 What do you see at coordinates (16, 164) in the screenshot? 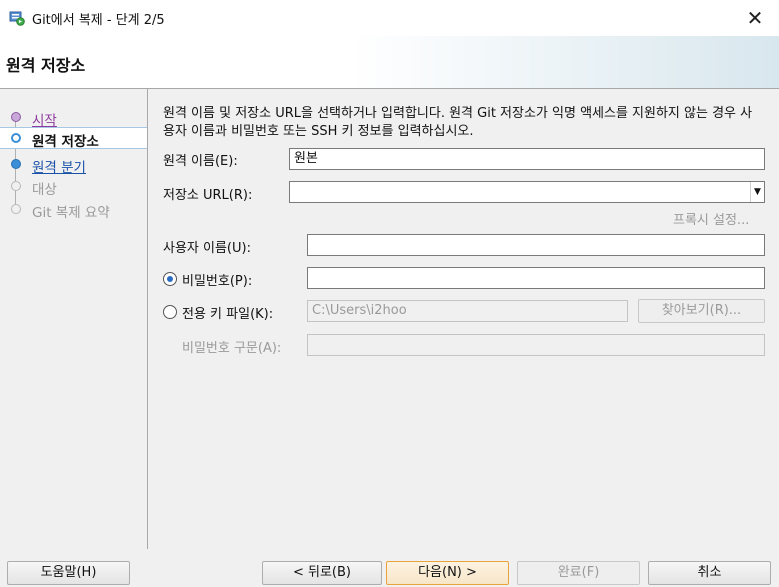
I see `step-pending-icon` at bounding box center [16, 164].